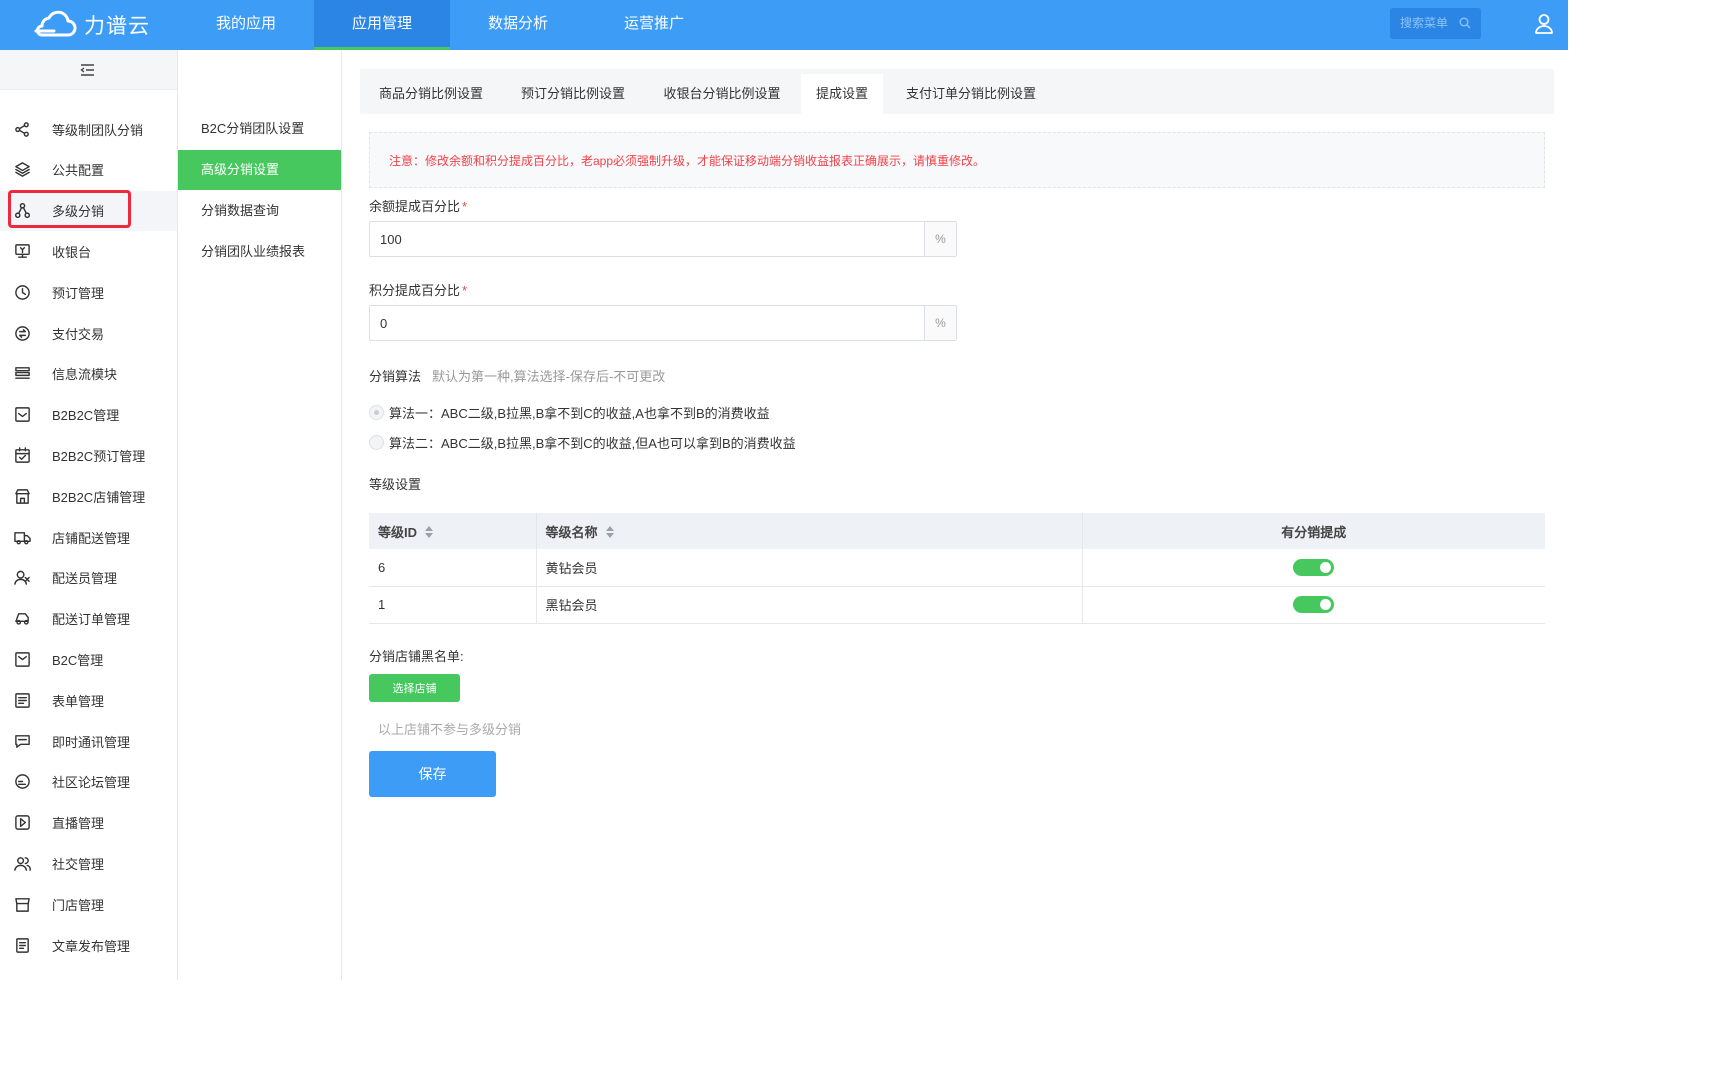 This screenshot has height=1081, width=1729. What do you see at coordinates (88, 292) in the screenshot?
I see `sidebar-item: 预订管理` at bounding box center [88, 292].